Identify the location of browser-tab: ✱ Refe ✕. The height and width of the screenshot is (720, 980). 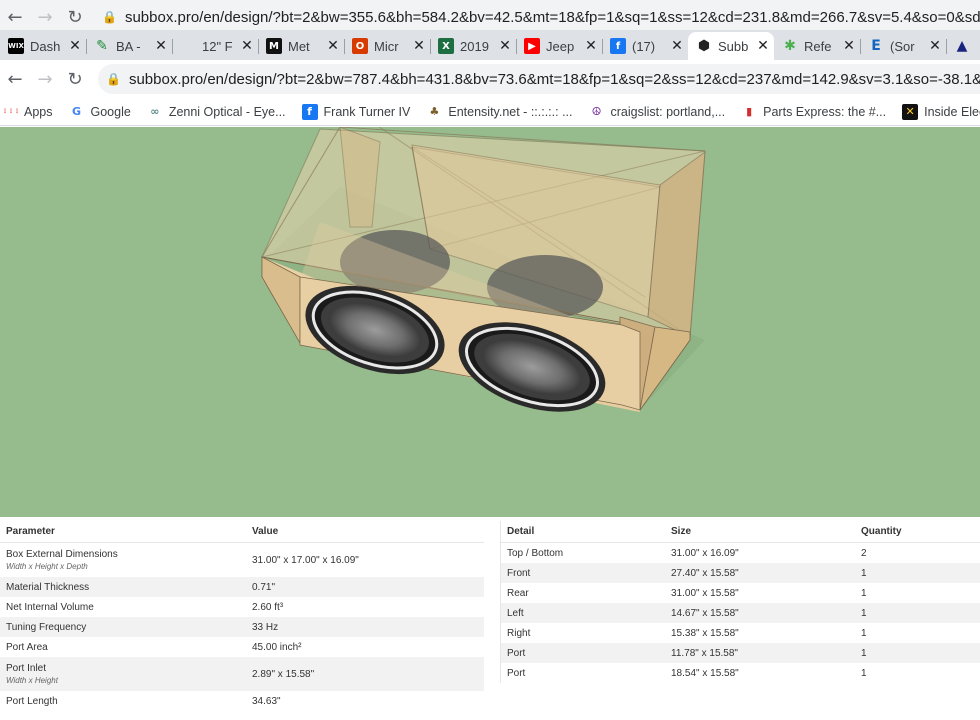
(817, 46).